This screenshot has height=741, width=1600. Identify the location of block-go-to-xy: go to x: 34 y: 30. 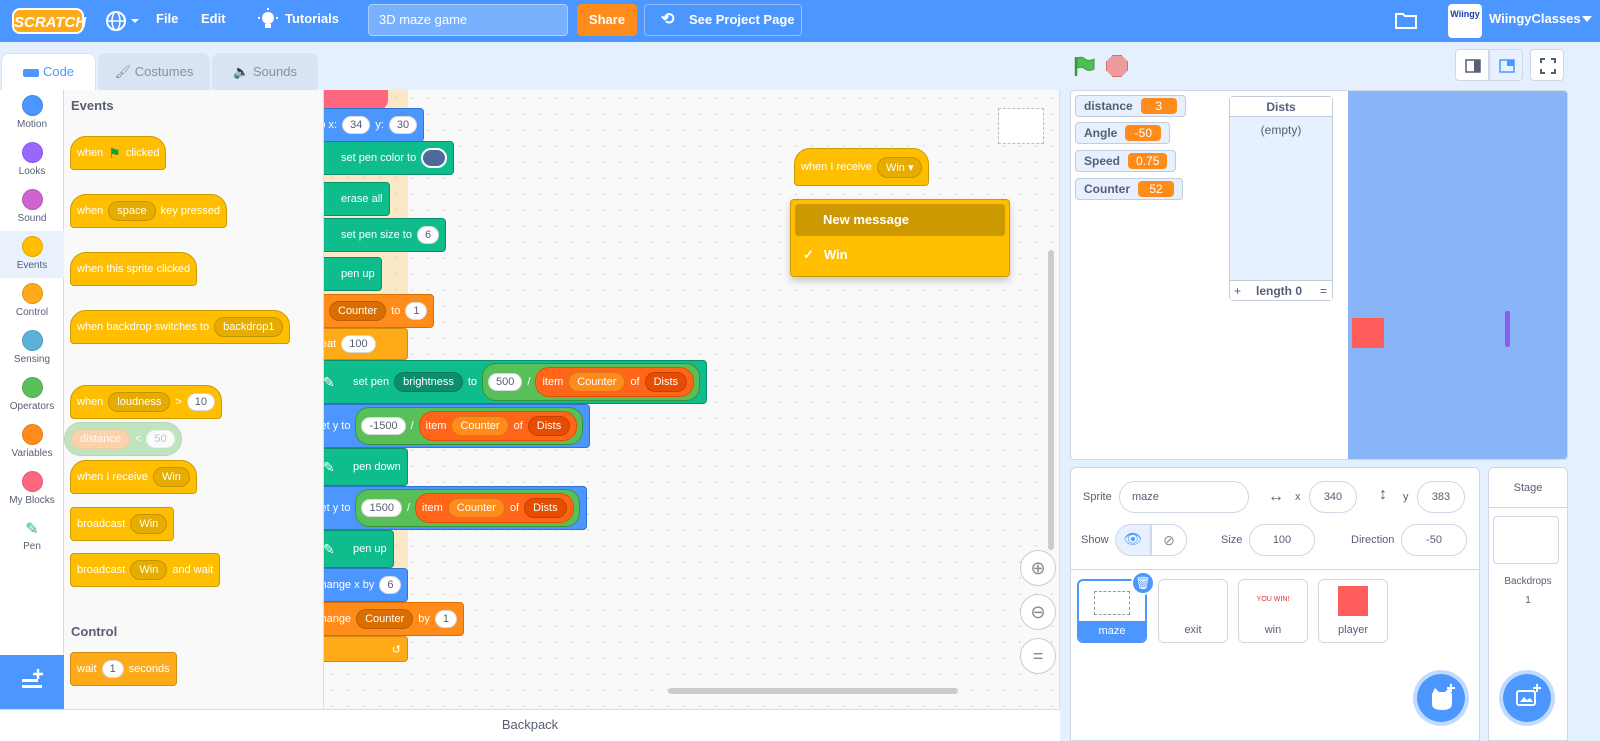
(374, 125).